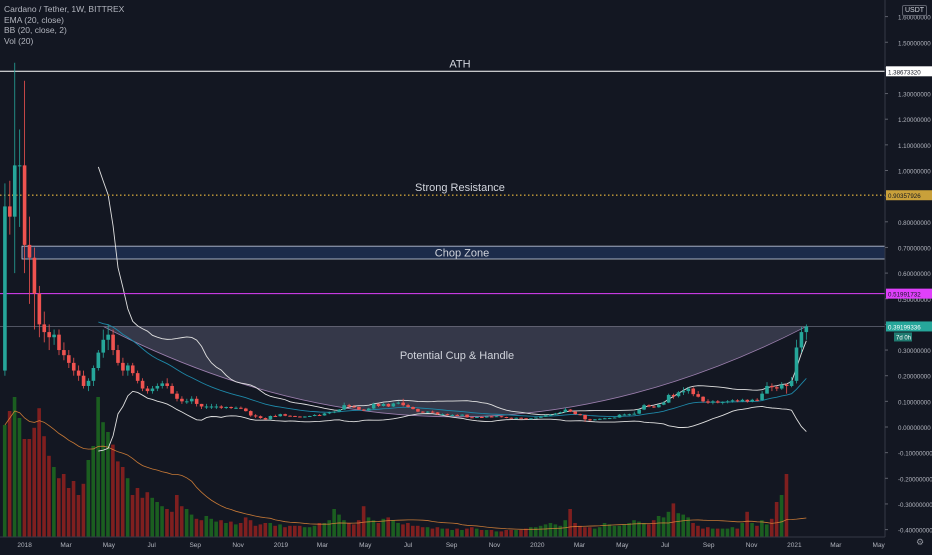 The height and width of the screenshot is (555, 932). What do you see at coordinates (914, 146) in the screenshot?
I see `y-tick-label: 1.10000000` at bounding box center [914, 146].